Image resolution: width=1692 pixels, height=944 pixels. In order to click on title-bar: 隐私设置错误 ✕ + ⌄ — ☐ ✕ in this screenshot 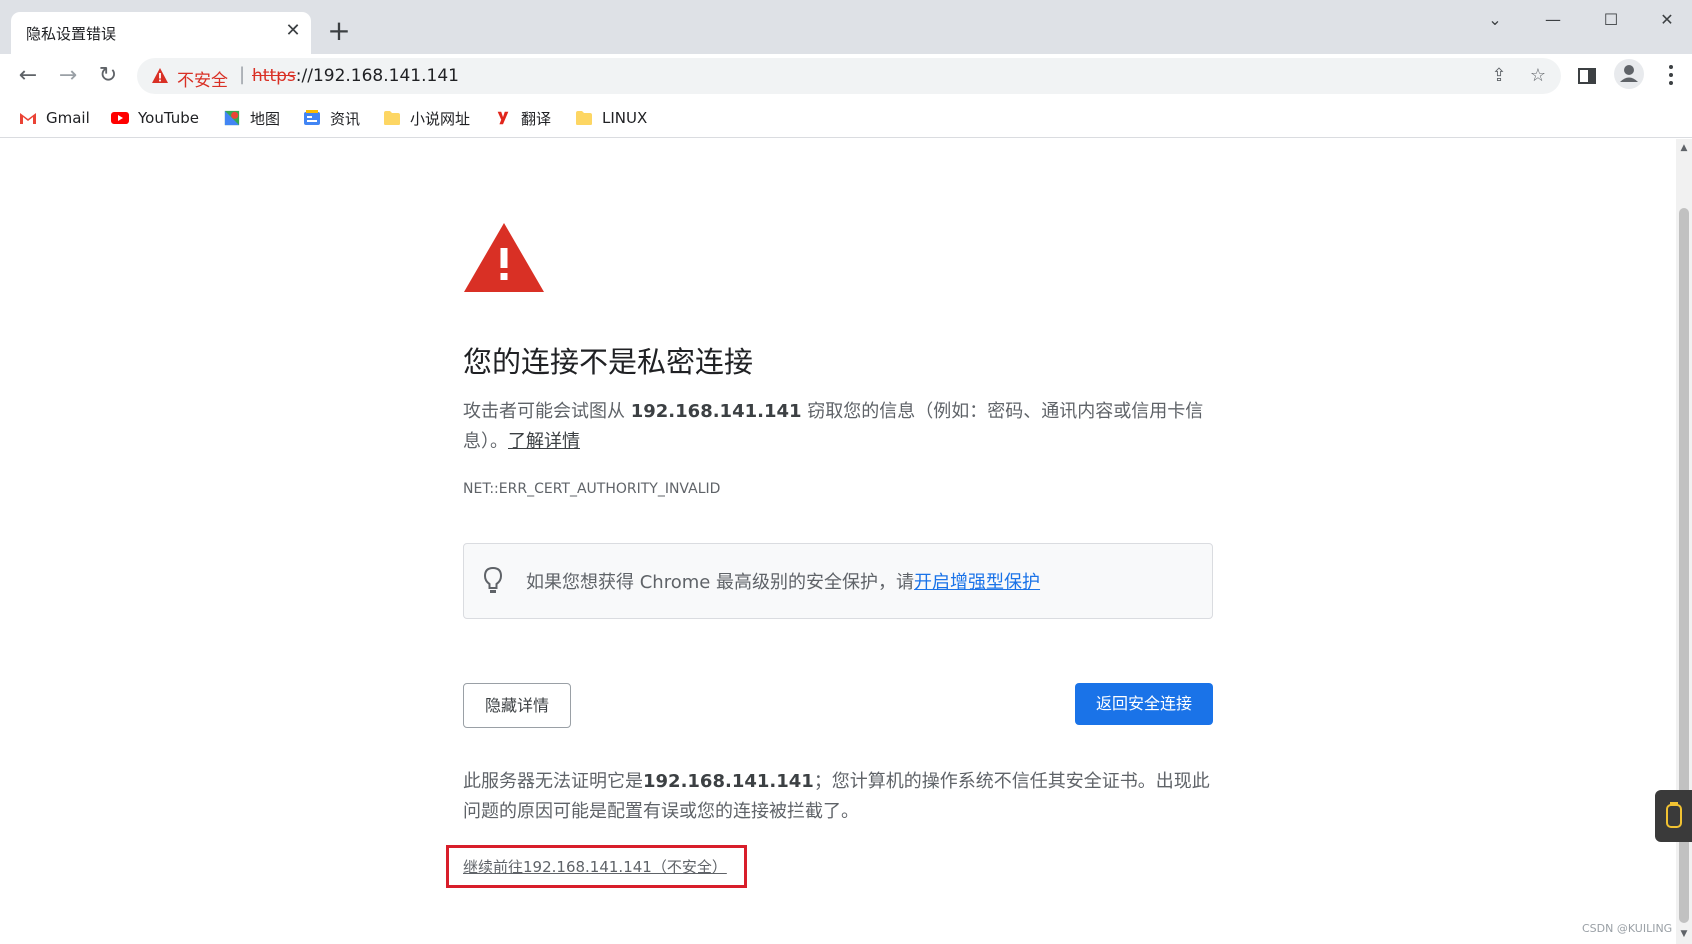, I will do `click(846, 27)`.